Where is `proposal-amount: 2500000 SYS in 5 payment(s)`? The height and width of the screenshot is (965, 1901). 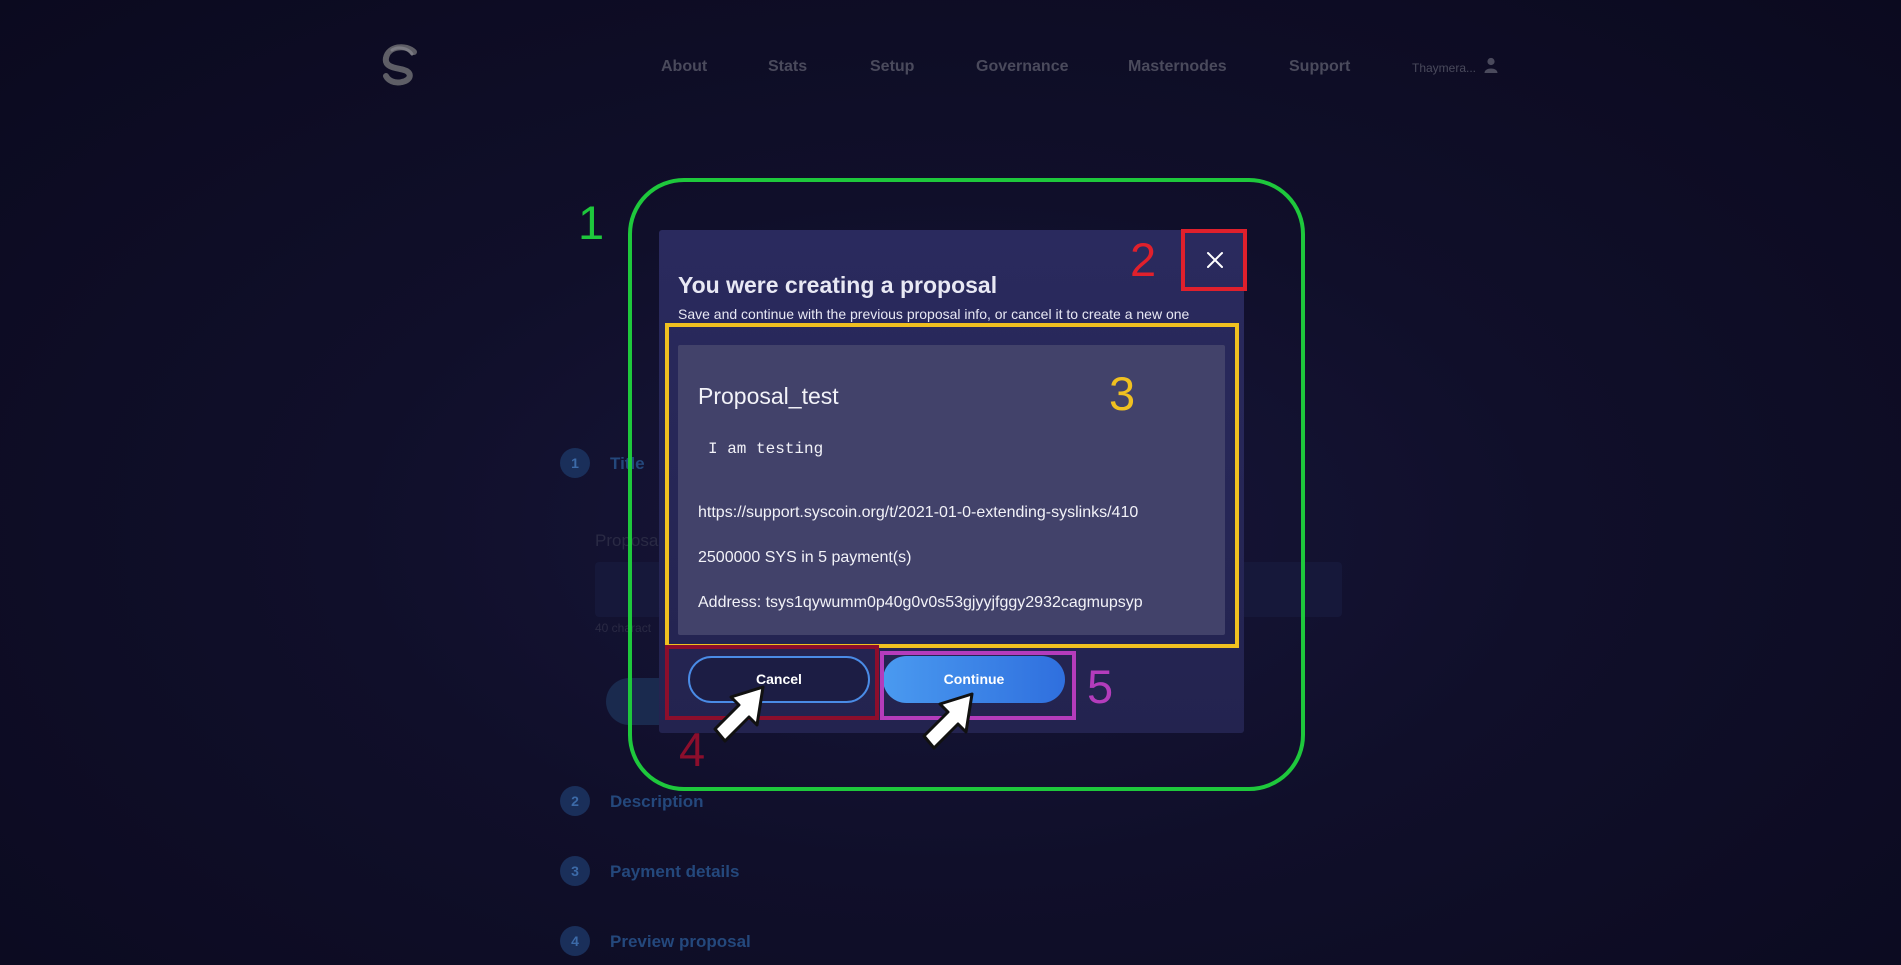
proposal-amount: 2500000 SYS in 5 payment(s) is located at coordinates (805, 557).